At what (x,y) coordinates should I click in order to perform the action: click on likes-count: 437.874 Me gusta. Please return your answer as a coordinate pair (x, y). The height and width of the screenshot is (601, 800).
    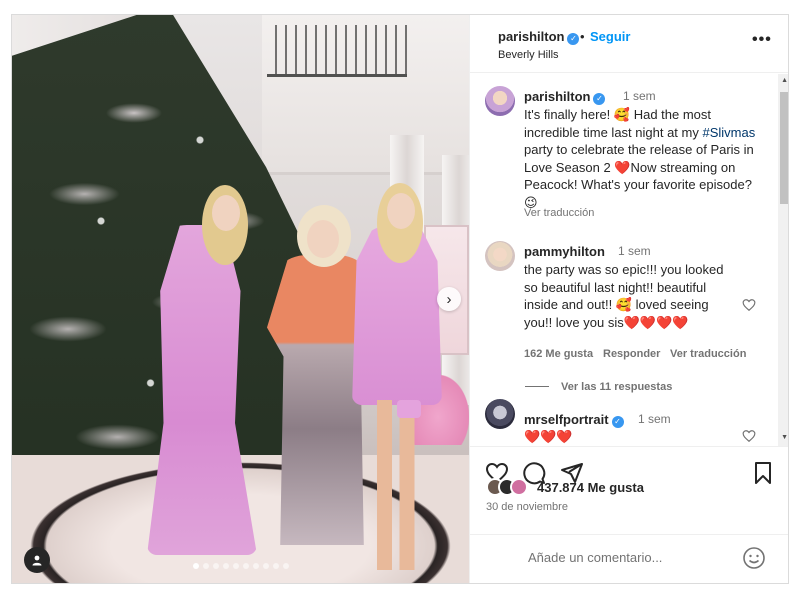
    Looking at the image, I should click on (590, 487).